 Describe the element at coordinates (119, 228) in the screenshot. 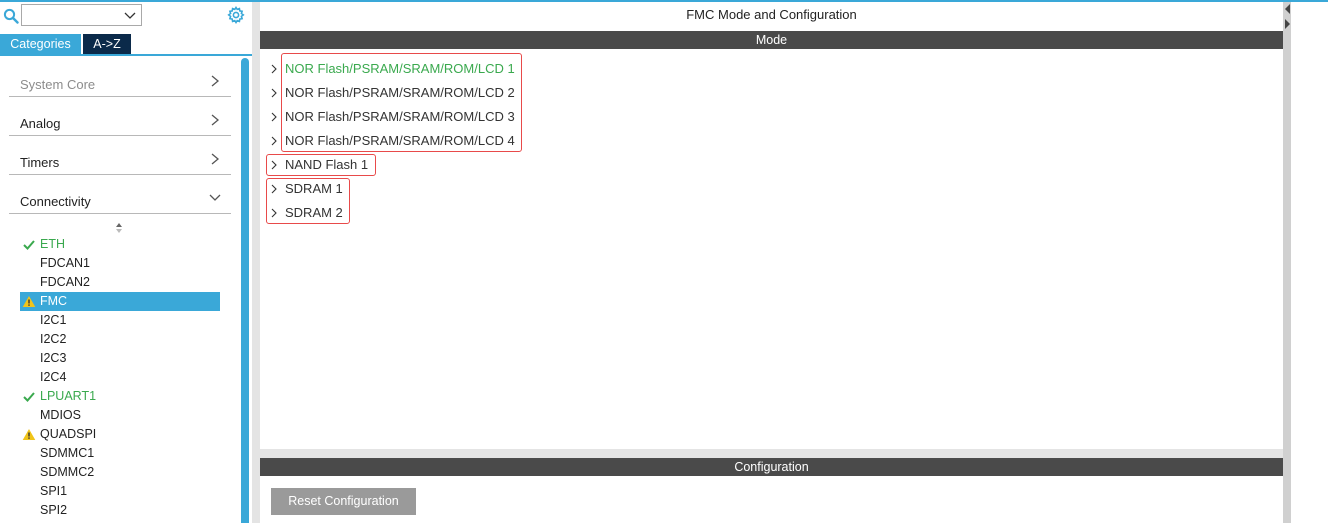

I see `sort-icon` at that location.